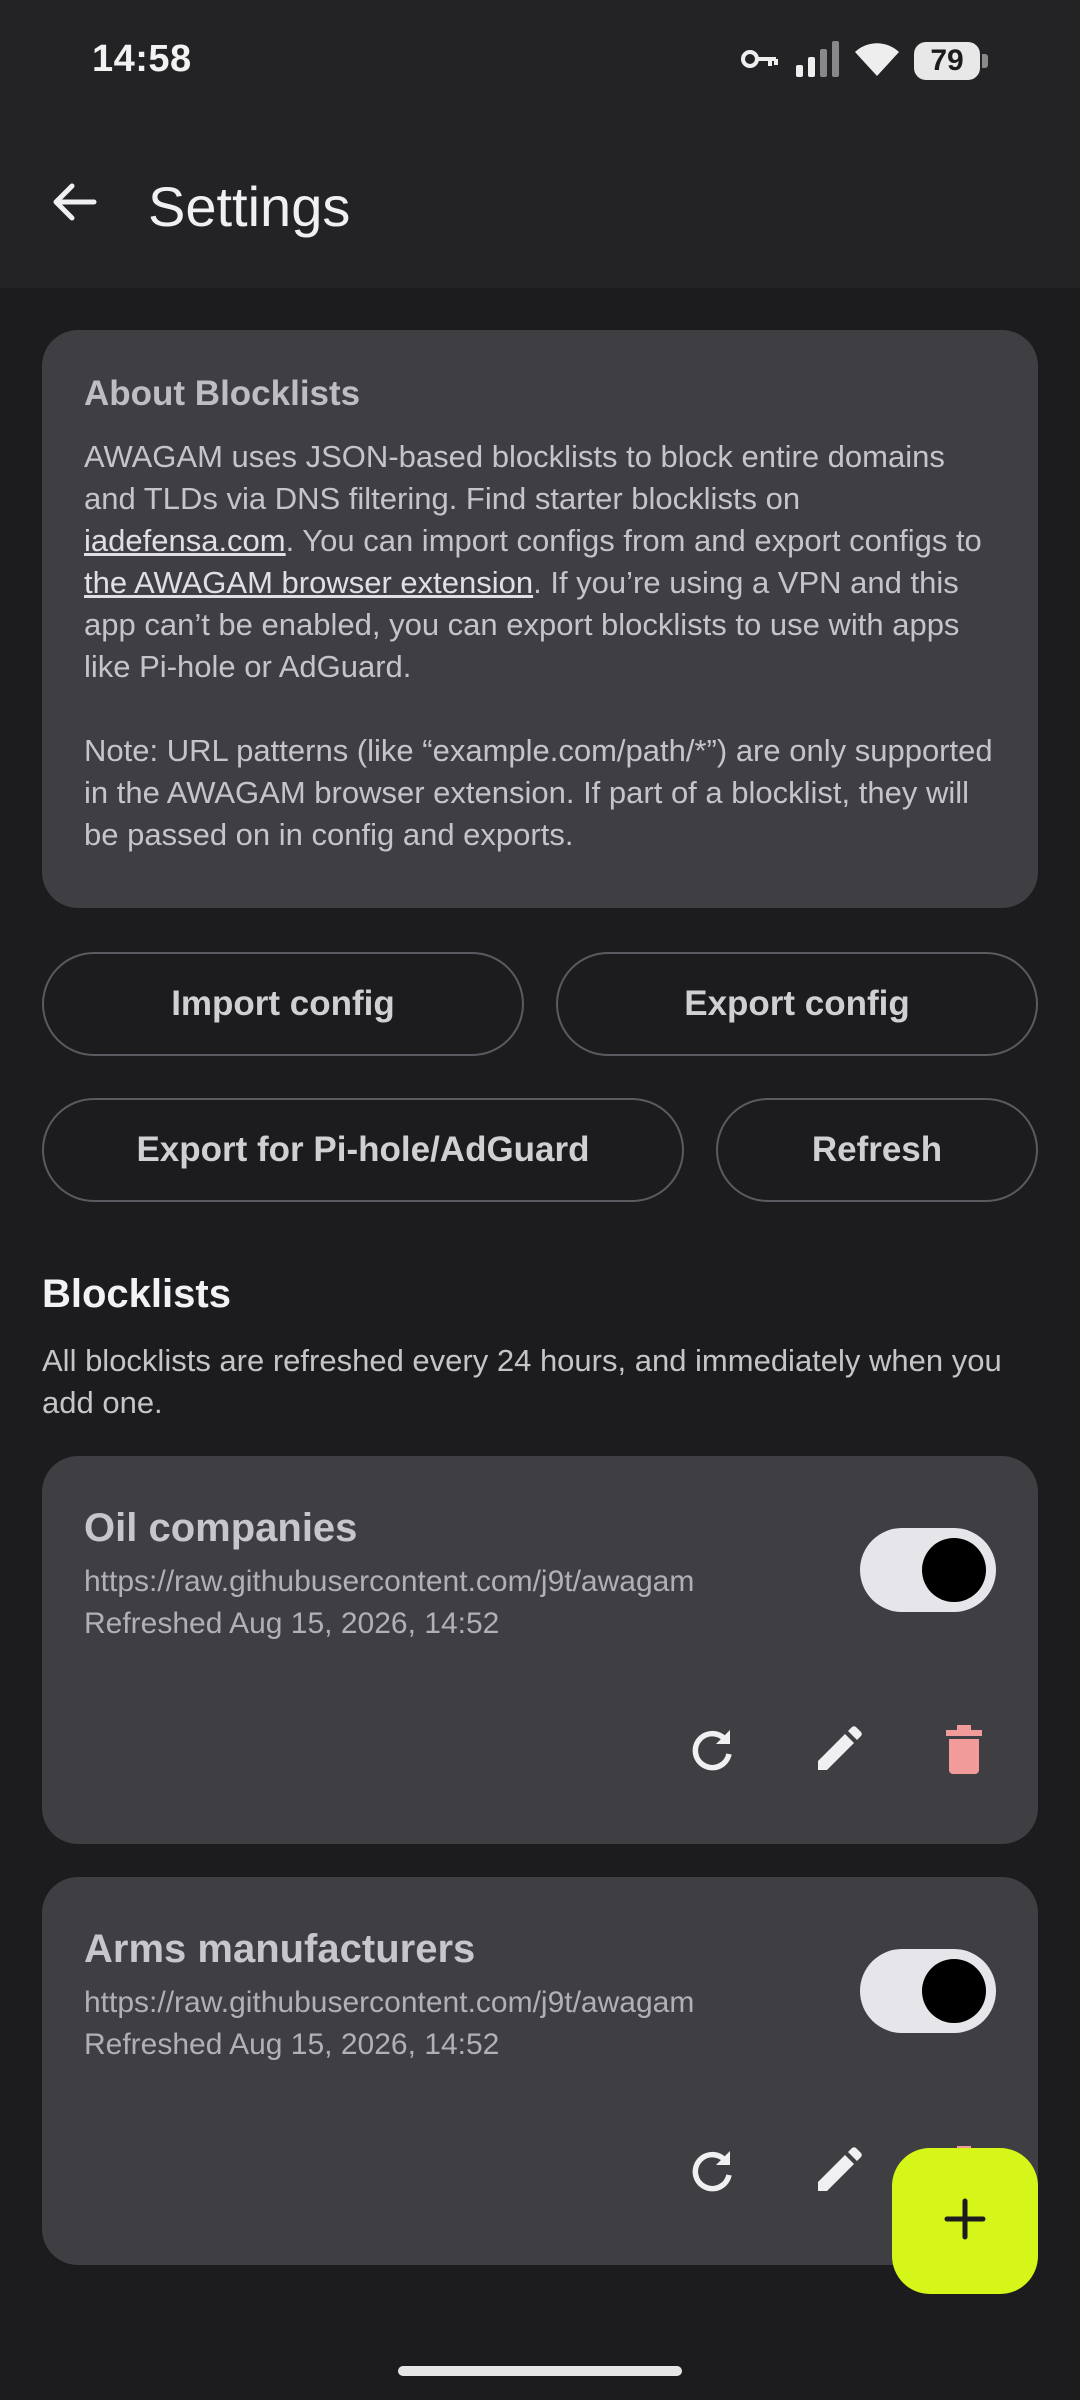 Image resolution: width=1080 pixels, height=2400 pixels. I want to click on signal-icon, so click(817, 61).